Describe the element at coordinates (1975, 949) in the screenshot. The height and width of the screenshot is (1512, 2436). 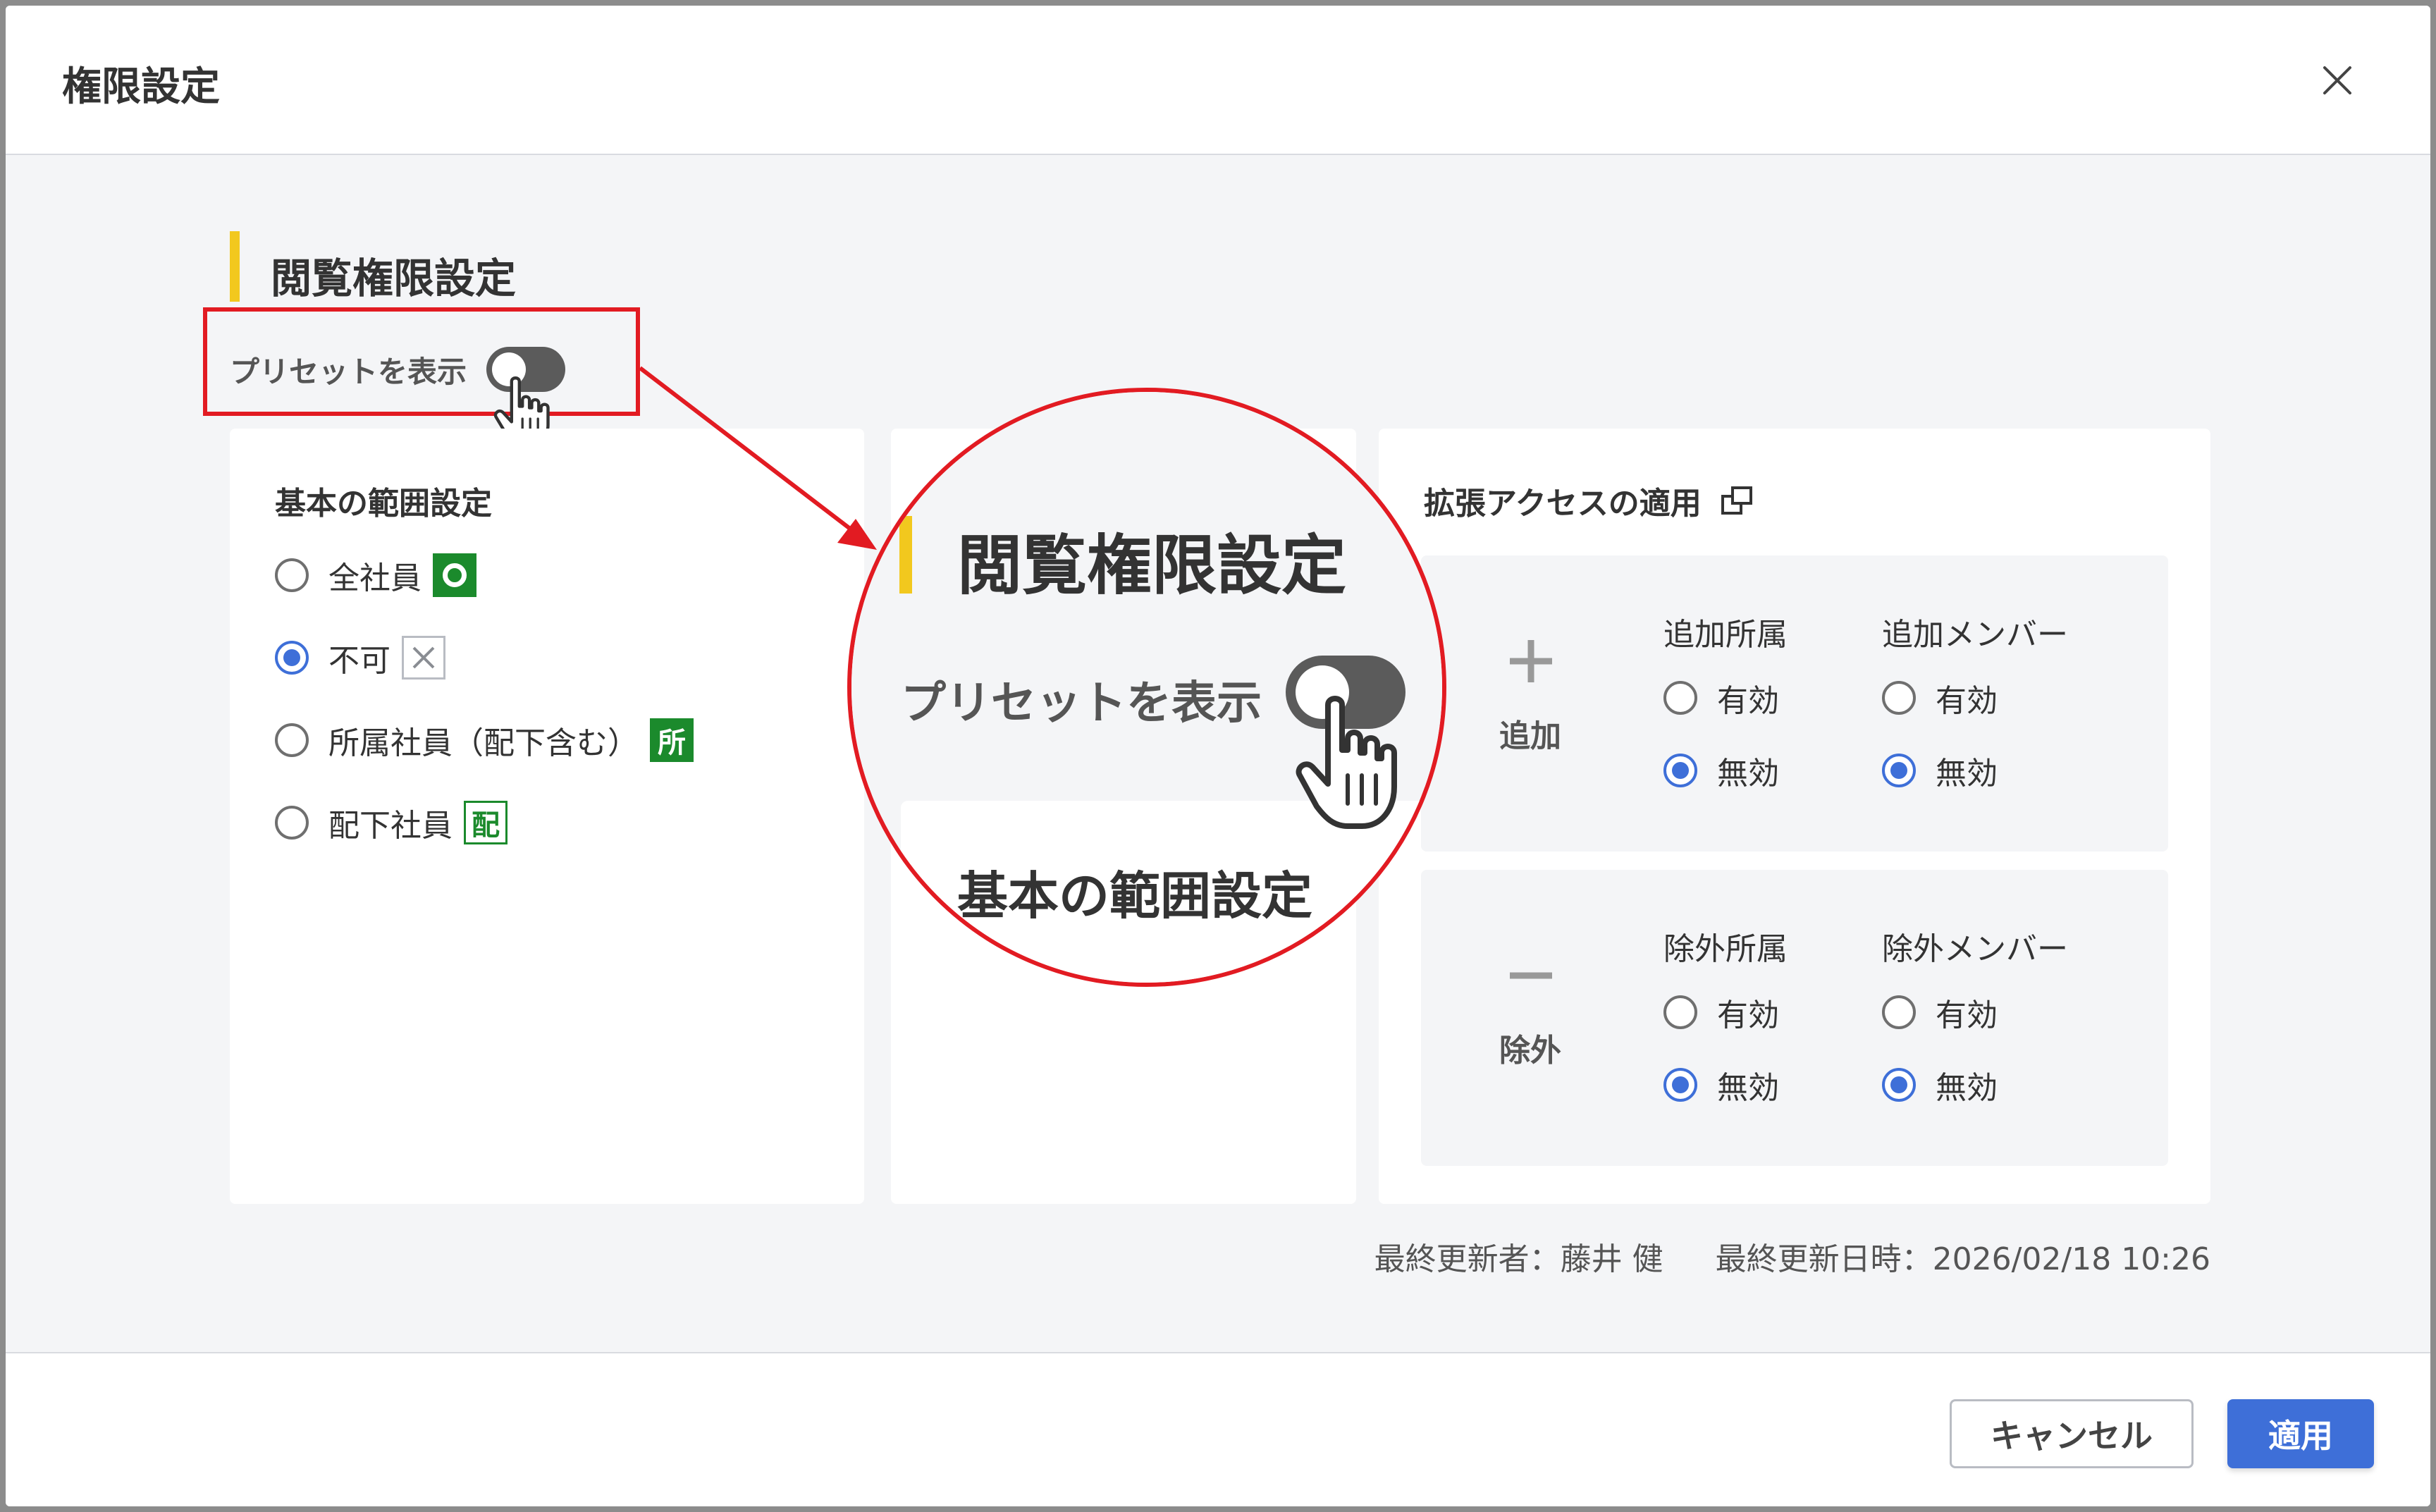
I see `exclude-member-title: 除外メンバー` at that location.